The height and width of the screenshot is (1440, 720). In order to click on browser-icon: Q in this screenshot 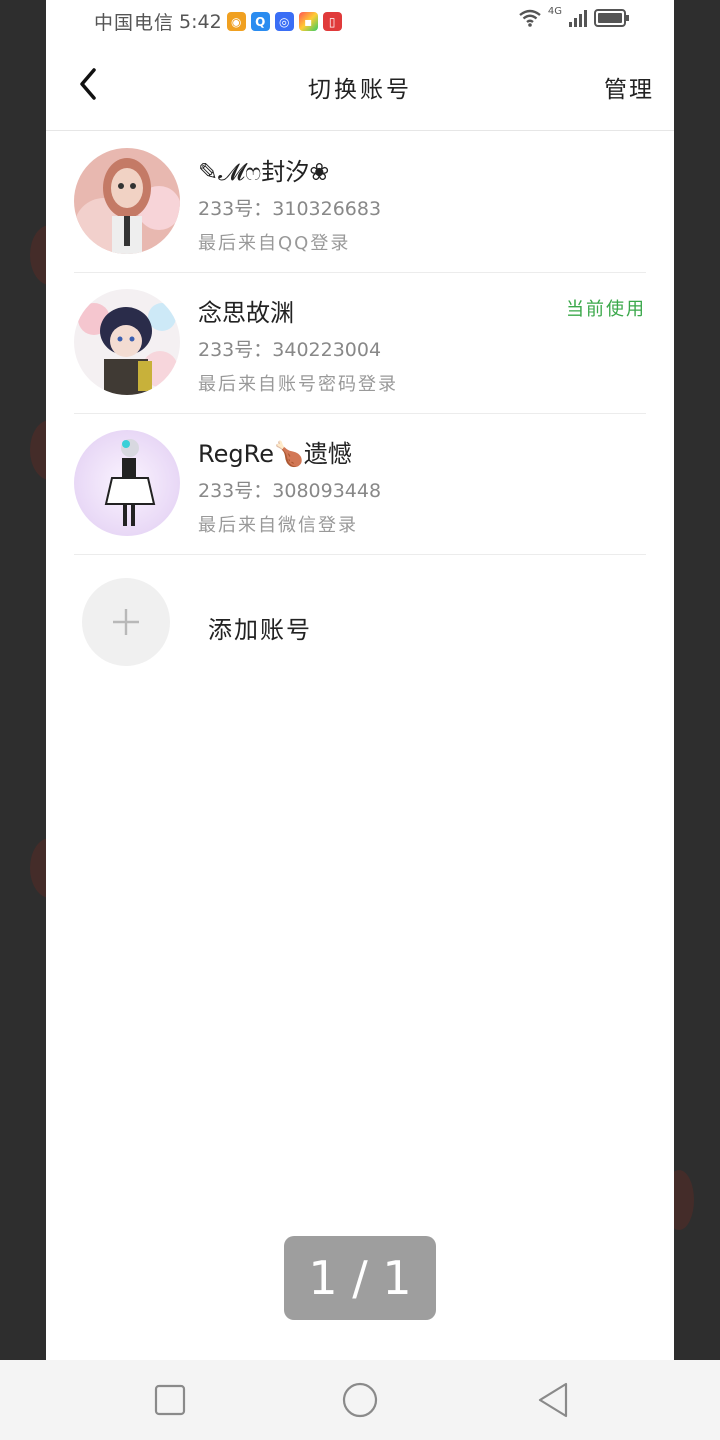, I will do `click(260, 21)`.